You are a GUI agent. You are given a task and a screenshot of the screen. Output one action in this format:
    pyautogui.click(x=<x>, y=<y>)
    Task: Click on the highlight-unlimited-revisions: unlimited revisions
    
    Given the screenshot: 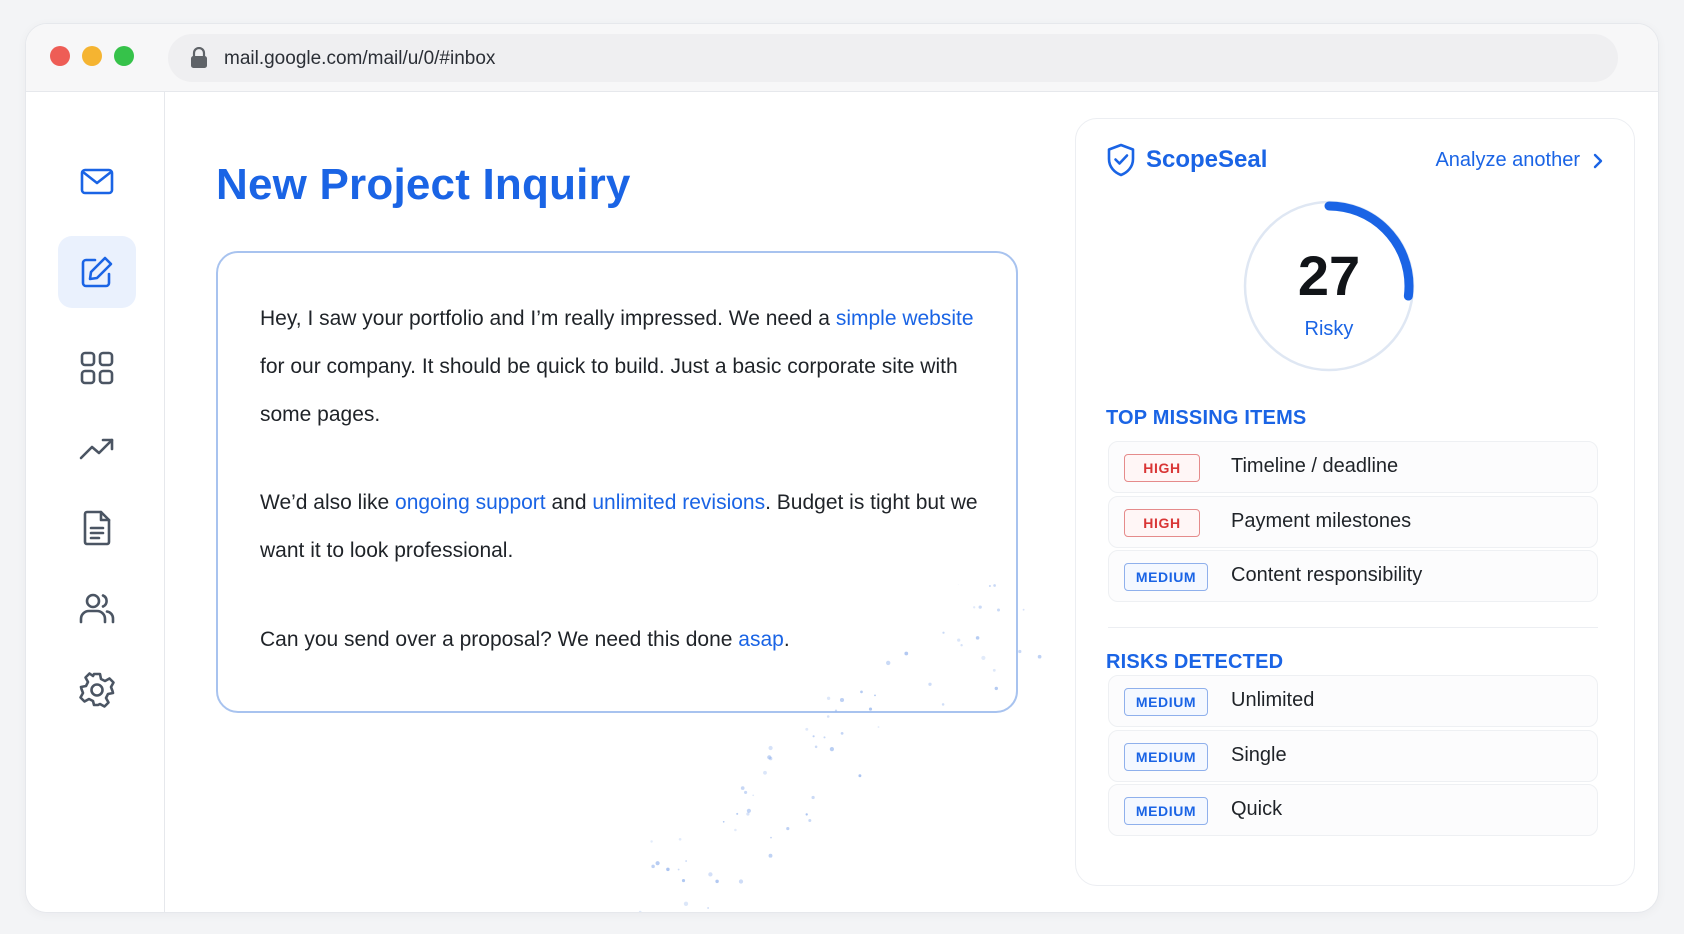 What is the action you would take?
    pyautogui.click(x=678, y=502)
    